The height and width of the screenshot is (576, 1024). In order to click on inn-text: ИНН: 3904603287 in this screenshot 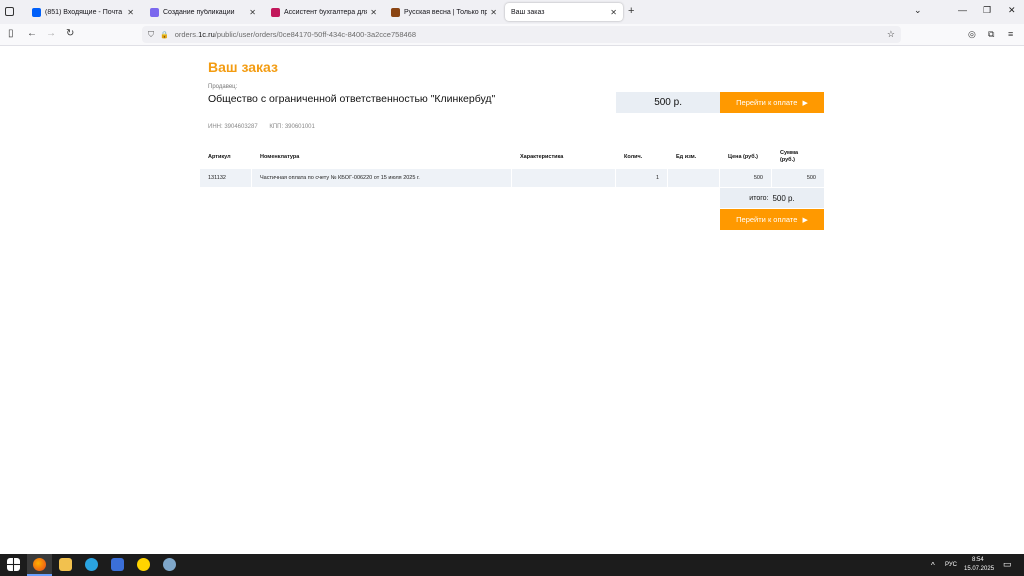, I will do `click(233, 127)`.